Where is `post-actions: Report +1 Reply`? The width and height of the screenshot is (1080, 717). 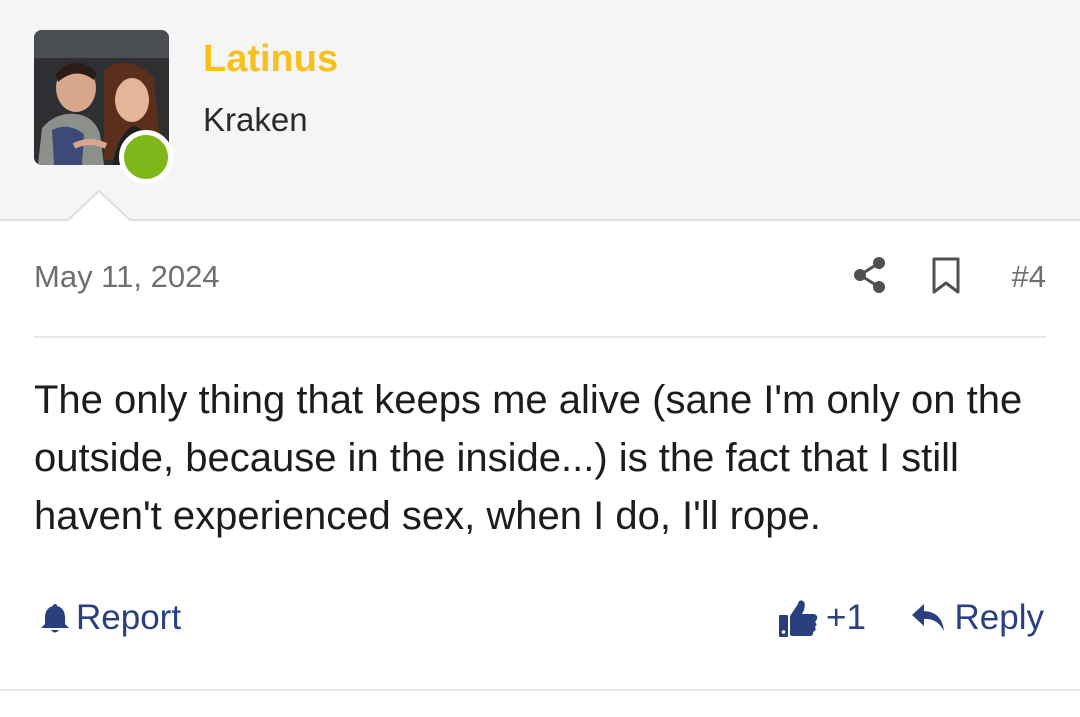 post-actions: Report +1 Reply is located at coordinates (540, 619).